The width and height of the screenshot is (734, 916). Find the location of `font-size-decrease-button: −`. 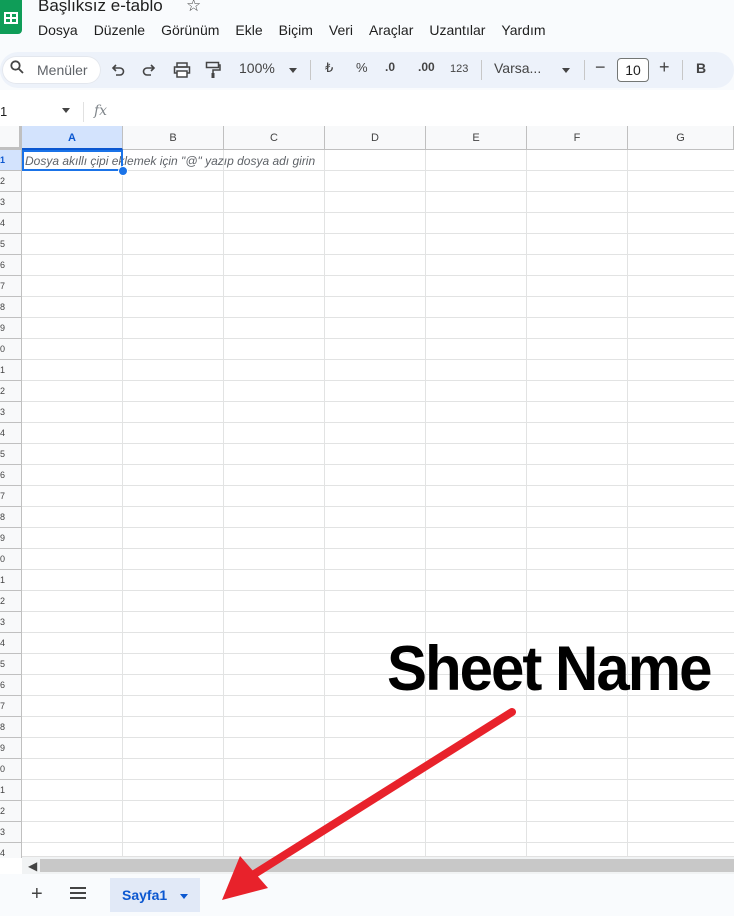

font-size-decrease-button: − is located at coordinates (600, 67).